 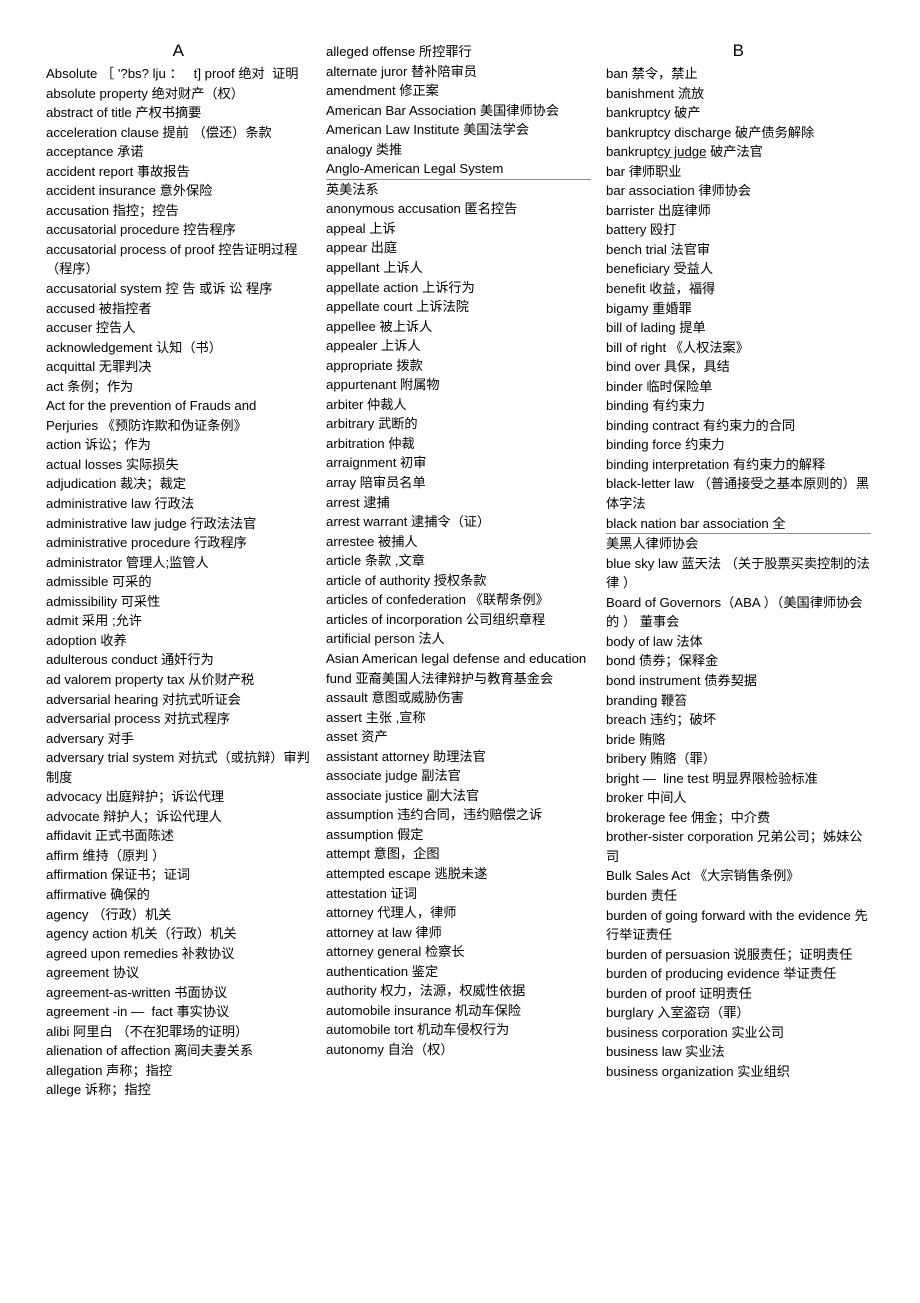 I want to click on glossary-entry: absolute property 绝对财产（权）, so click(x=145, y=93).